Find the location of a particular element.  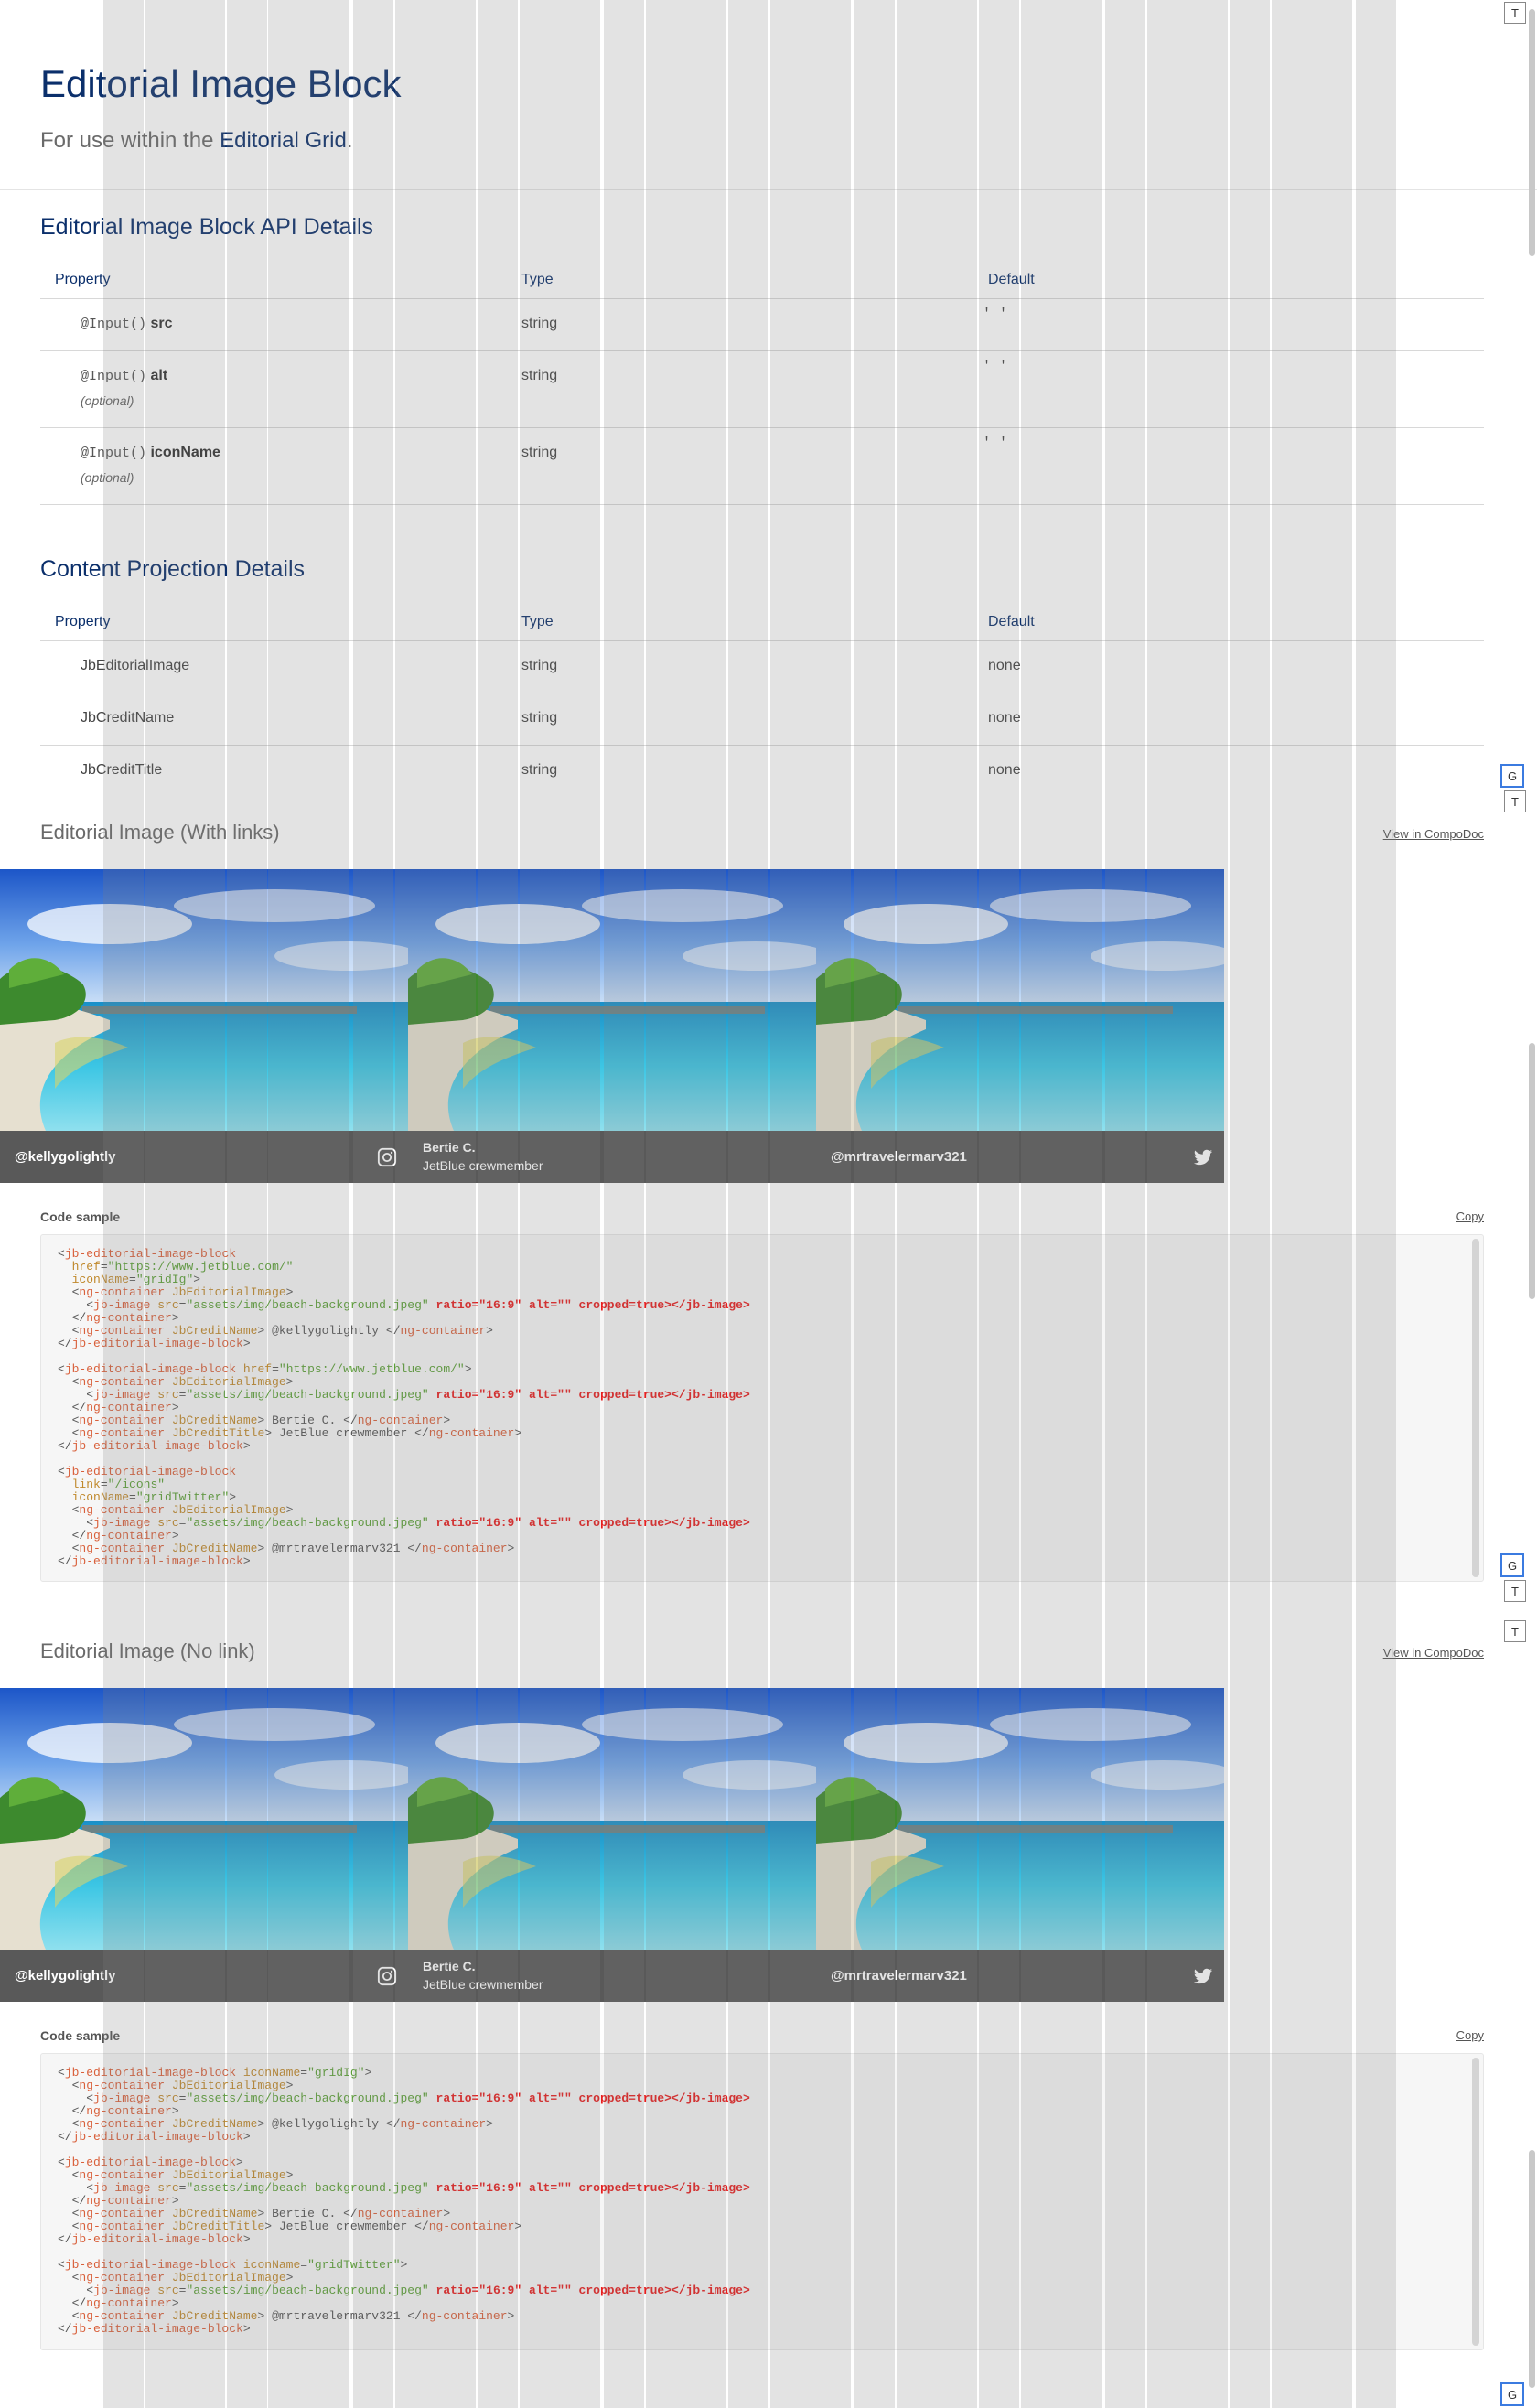

code-sample-label: Code sample is located at coordinates (80, 1216).